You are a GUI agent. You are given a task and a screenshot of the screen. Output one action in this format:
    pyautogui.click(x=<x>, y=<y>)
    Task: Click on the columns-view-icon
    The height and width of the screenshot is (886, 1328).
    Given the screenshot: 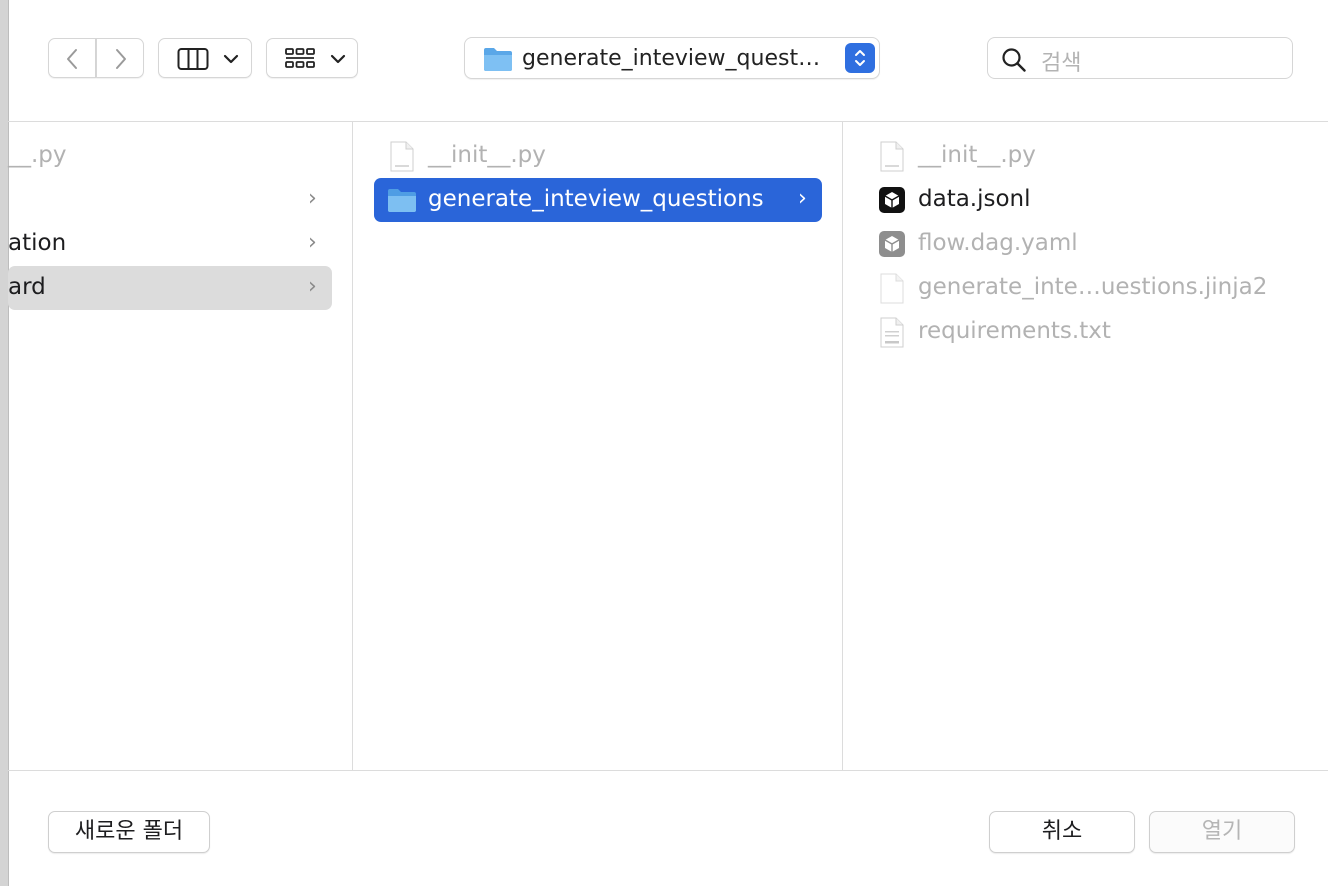 What is the action you would take?
    pyautogui.click(x=193, y=59)
    